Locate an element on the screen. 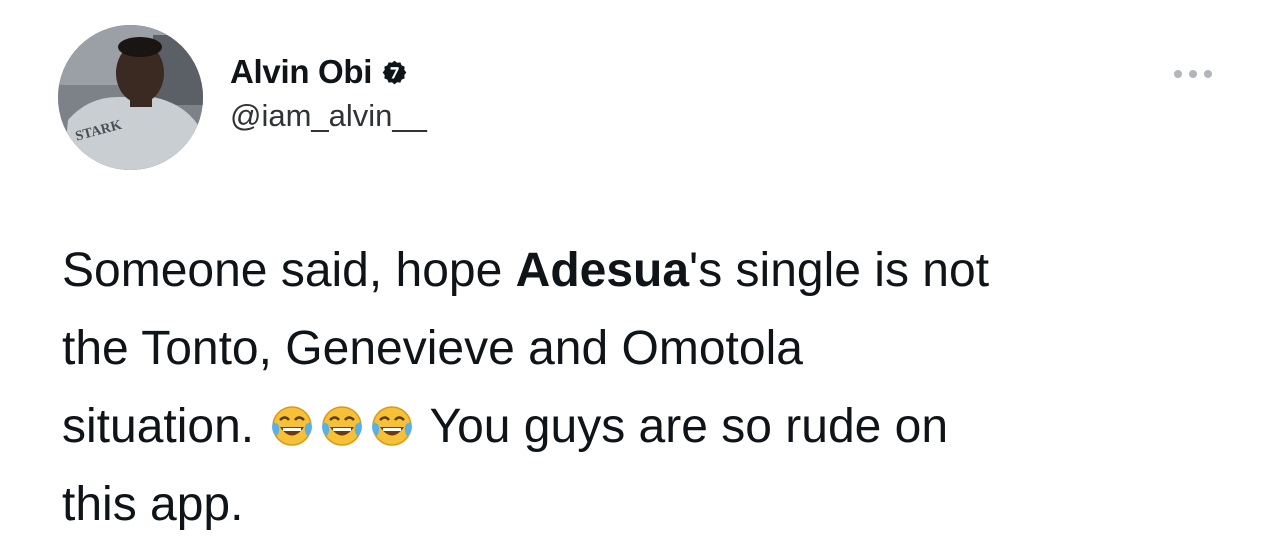  author-display-name: Alvin Obi is located at coordinates (301, 72).